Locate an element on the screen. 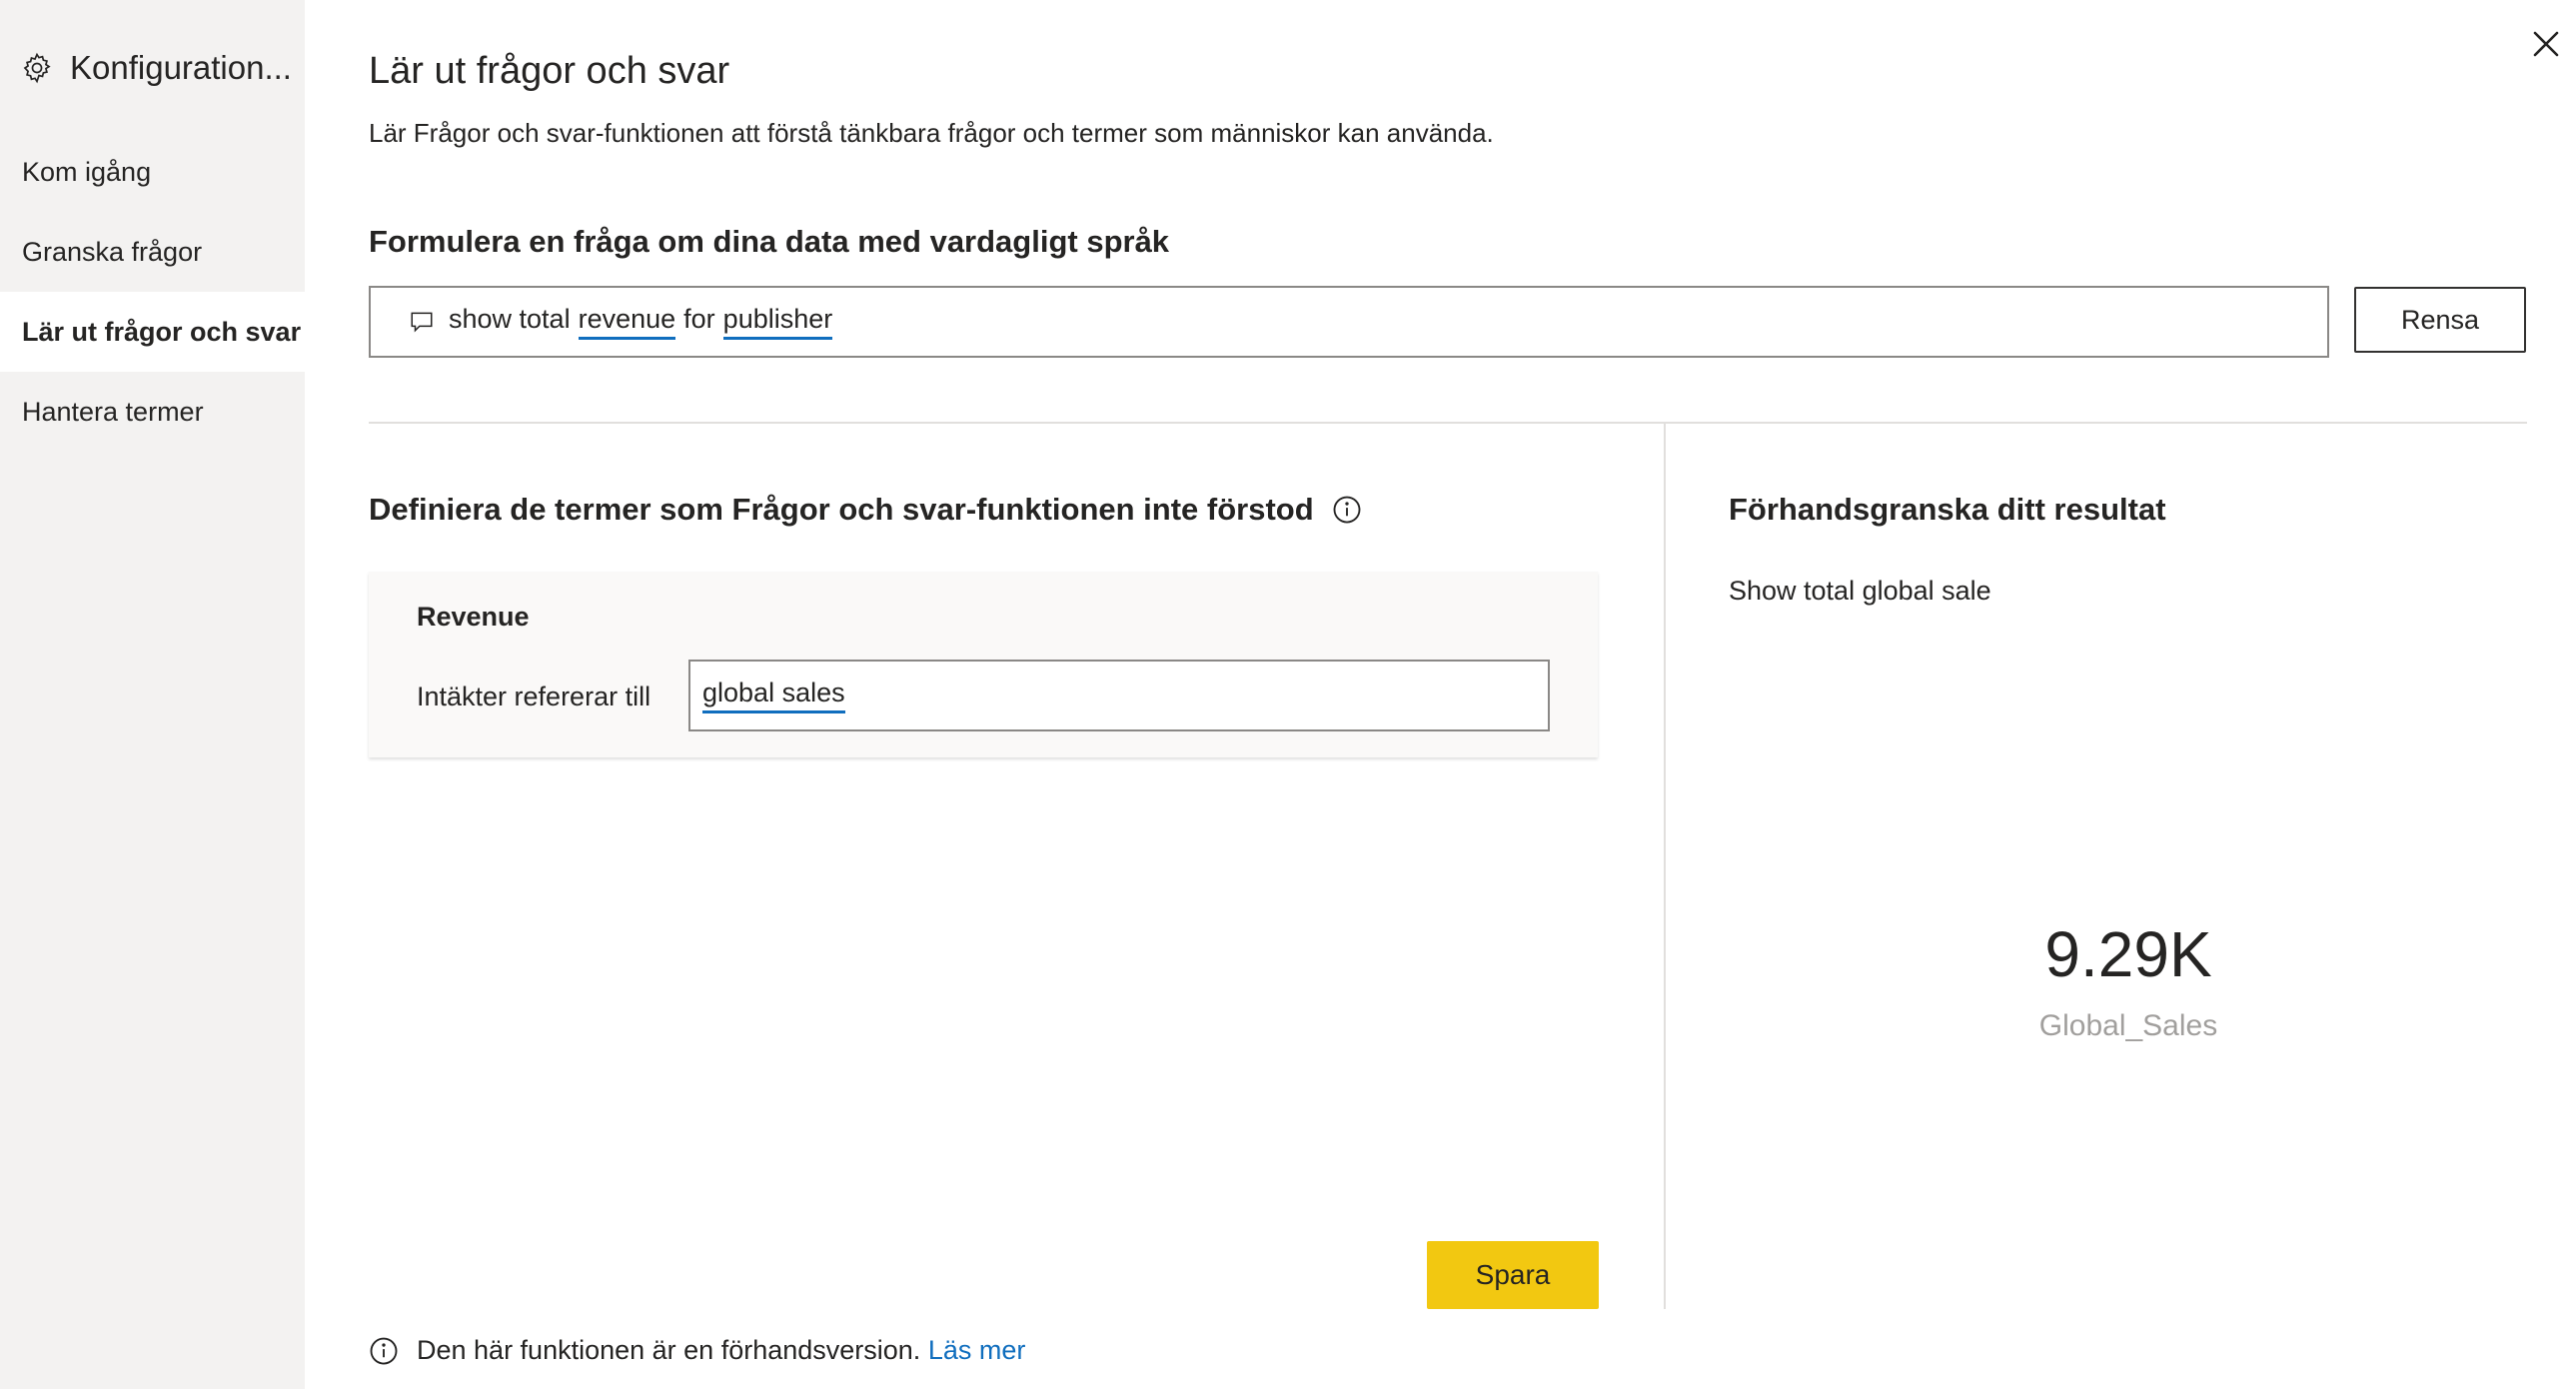 This screenshot has width=2576, height=1389. query-term-revenue: revenue is located at coordinates (627, 322).